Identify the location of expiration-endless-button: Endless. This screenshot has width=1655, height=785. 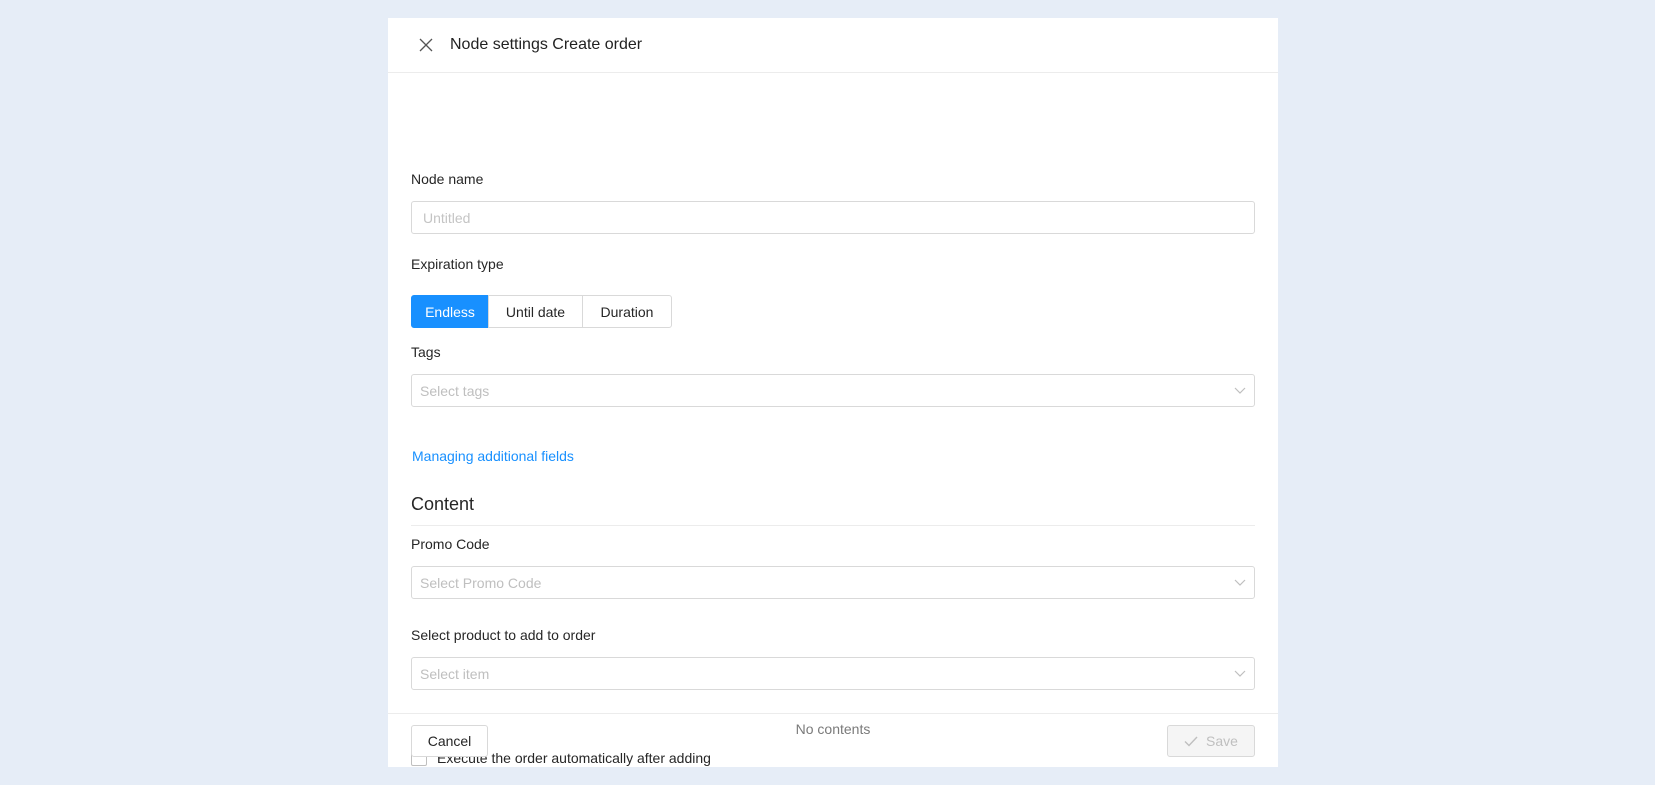
(450, 311).